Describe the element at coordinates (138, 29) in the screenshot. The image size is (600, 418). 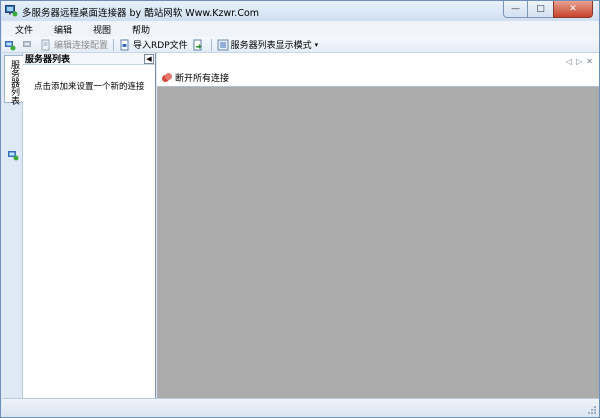
I see `menu-help: 帮助` at that location.